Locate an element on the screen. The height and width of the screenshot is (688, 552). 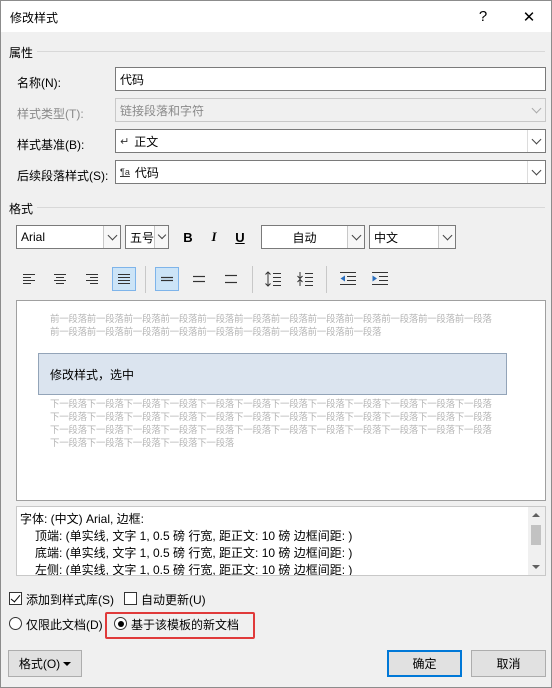
format-section-label: 格式 is located at coordinates (21, 209).